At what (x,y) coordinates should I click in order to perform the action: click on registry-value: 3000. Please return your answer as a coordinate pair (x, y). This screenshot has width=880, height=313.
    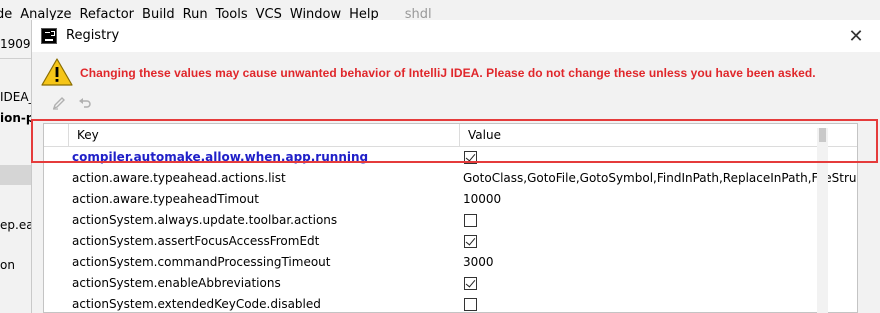
    Looking at the image, I should click on (660, 262).